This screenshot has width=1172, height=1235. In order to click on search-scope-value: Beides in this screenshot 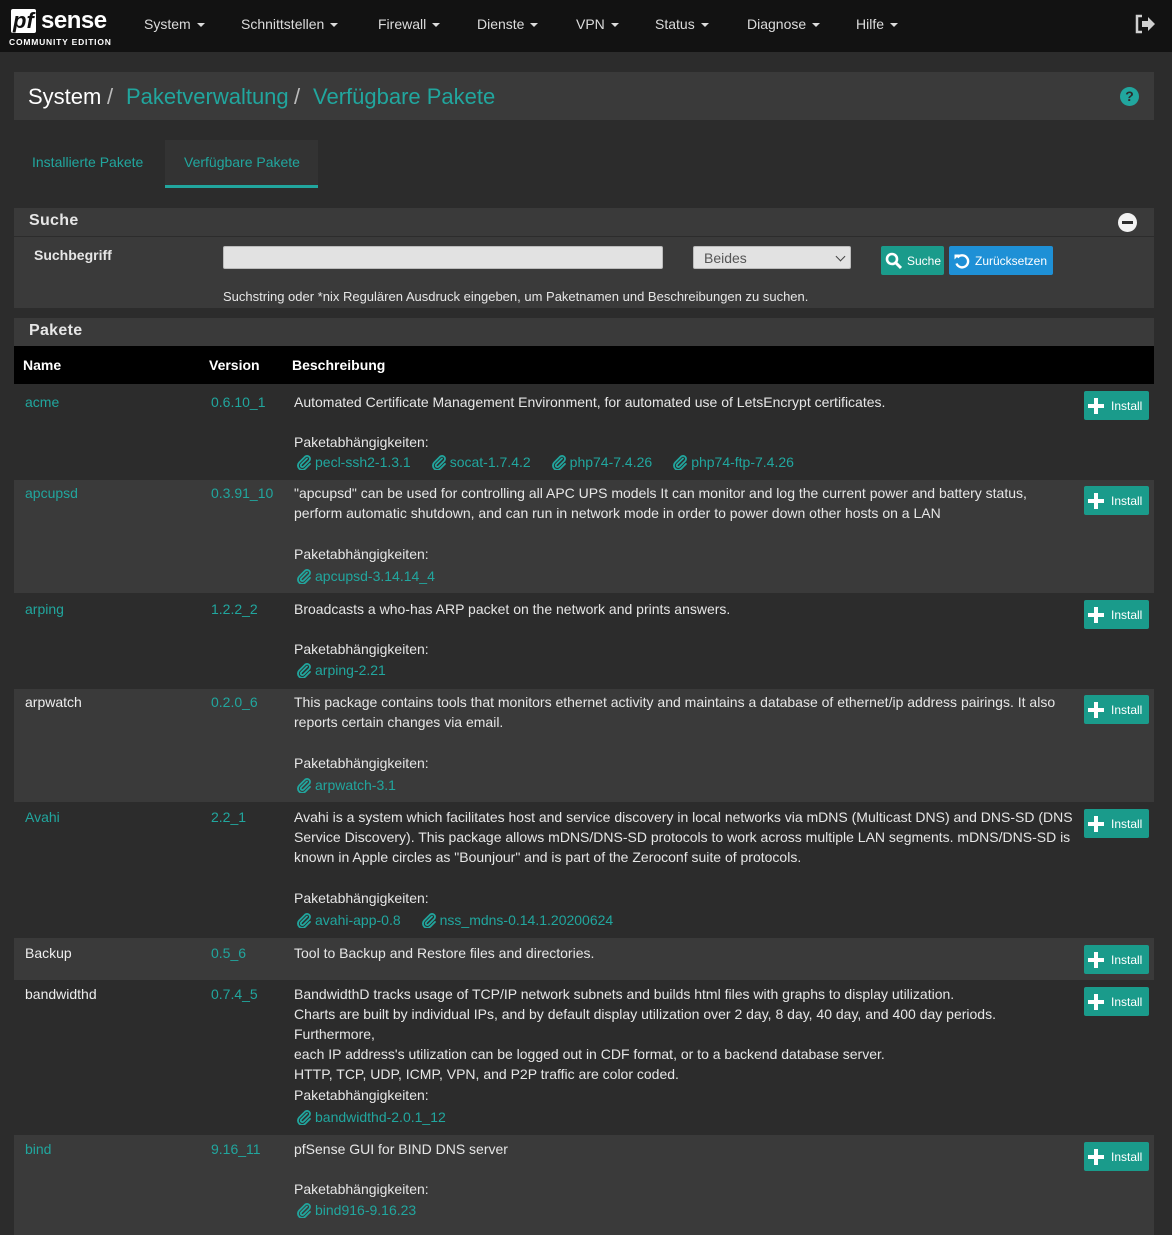, I will do `click(725, 258)`.